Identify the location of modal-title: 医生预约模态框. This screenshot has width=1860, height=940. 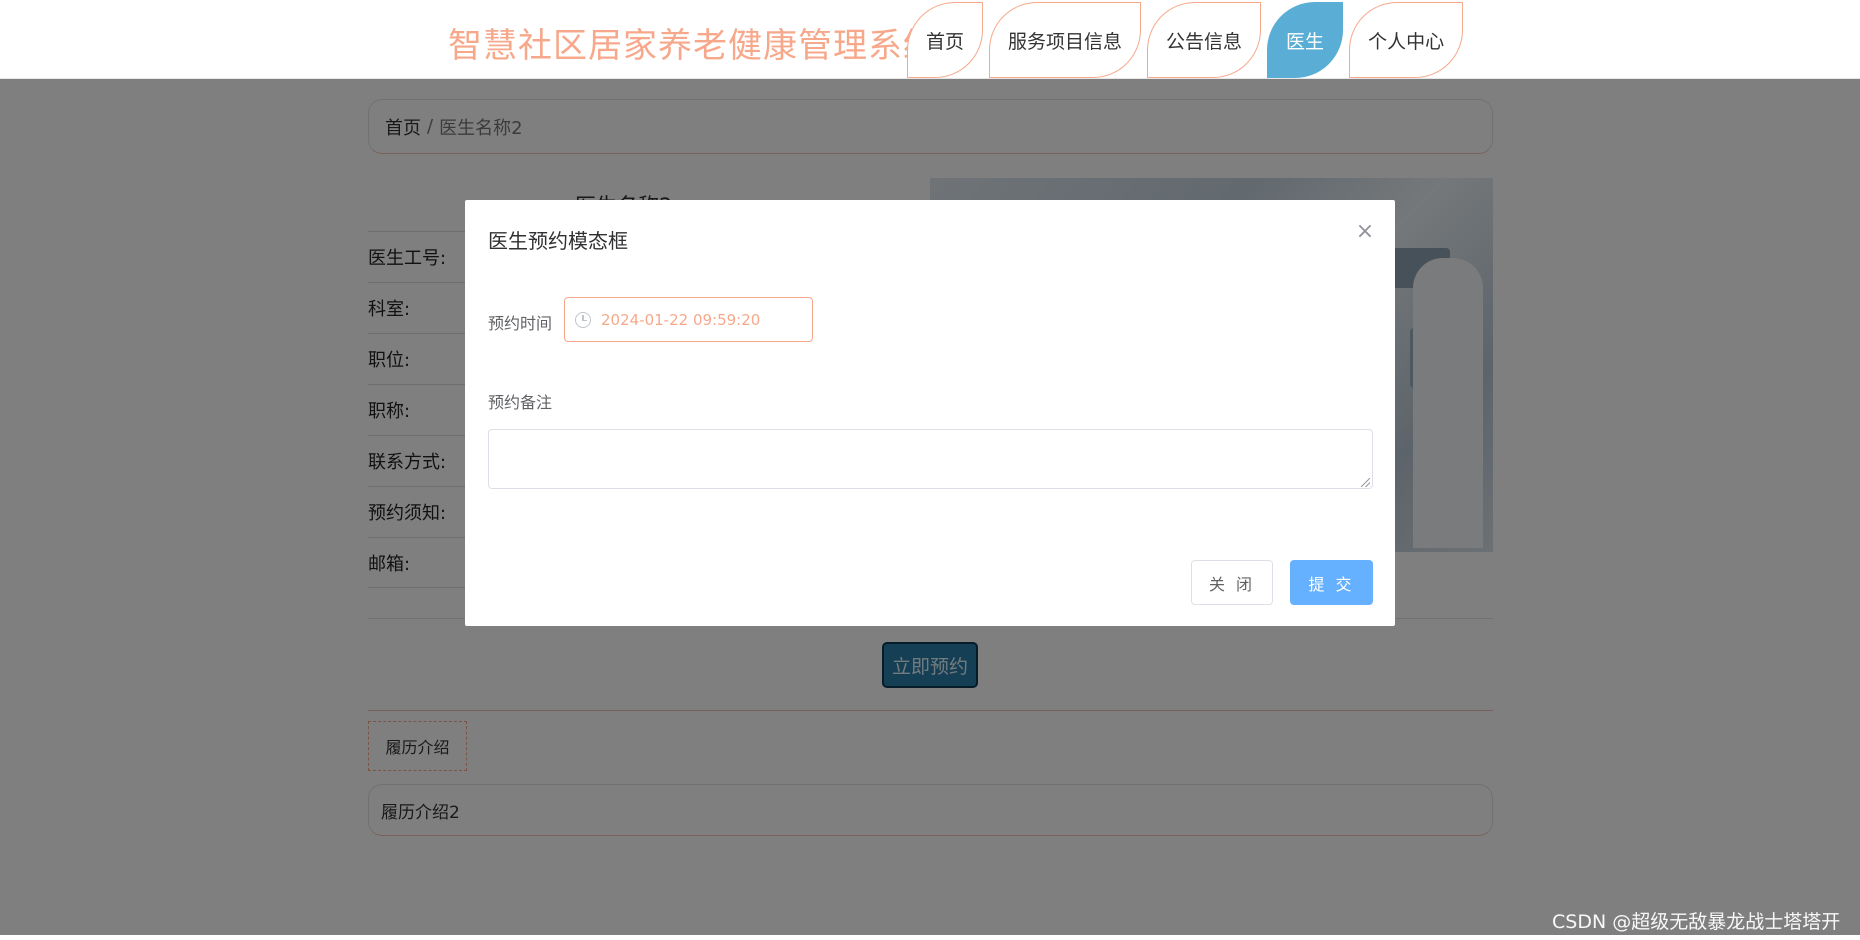
(558, 241).